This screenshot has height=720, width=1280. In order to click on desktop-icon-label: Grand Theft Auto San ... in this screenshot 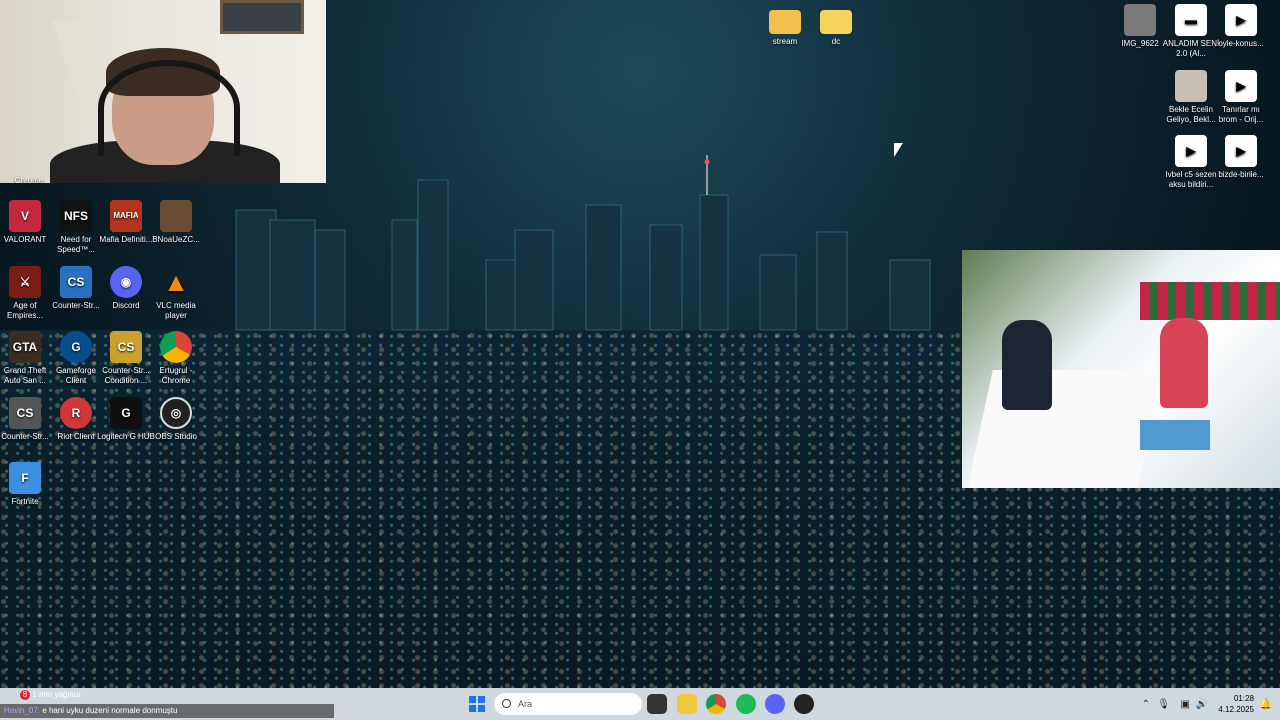, I will do `click(25, 375)`.